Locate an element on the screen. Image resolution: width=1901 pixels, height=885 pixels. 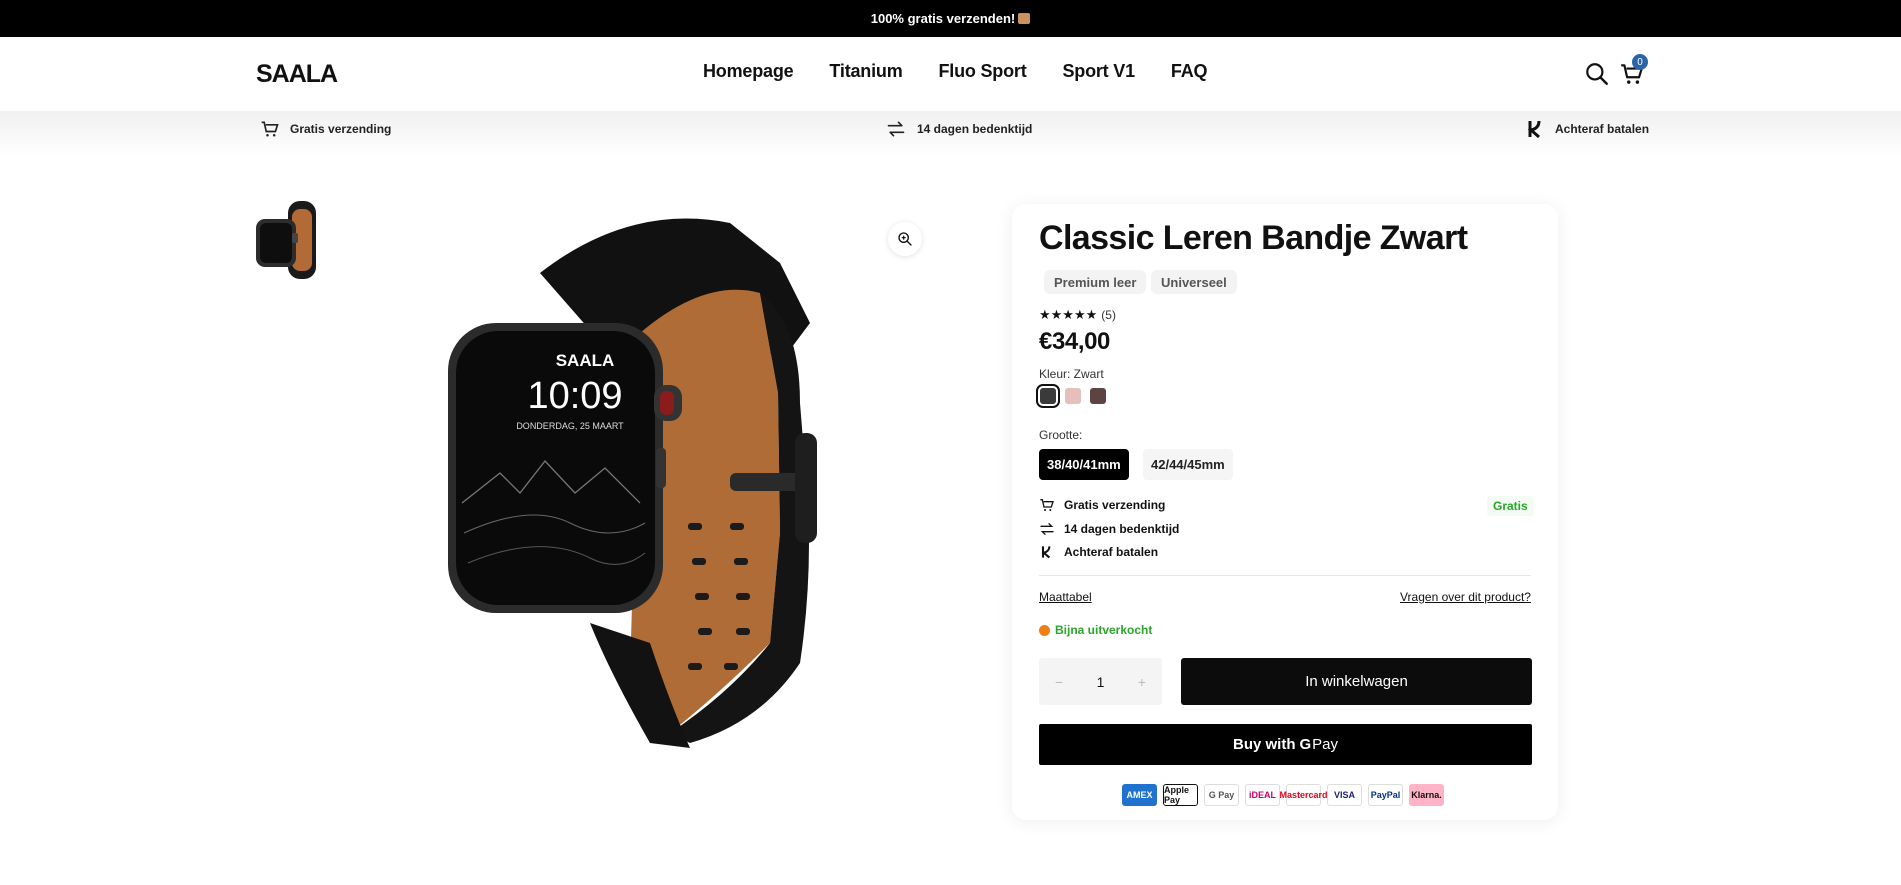
usp-return-label: 14 dagen bedenktijd is located at coordinates (975, 129).